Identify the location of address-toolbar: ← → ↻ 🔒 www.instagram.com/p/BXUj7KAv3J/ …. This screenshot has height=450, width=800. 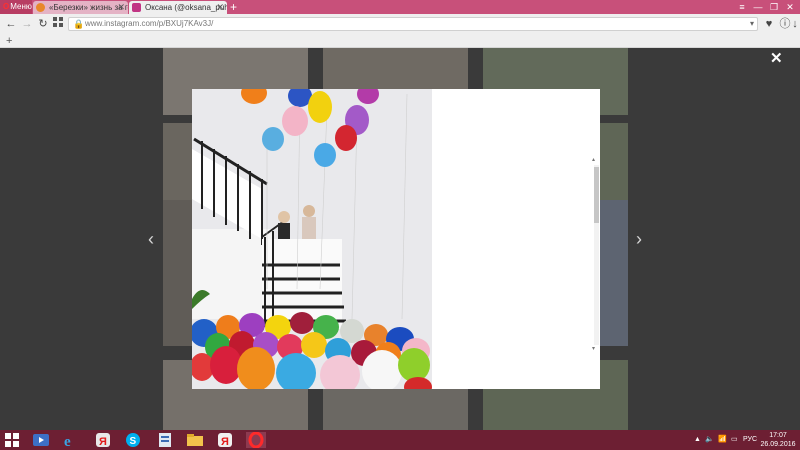
(400, 24).